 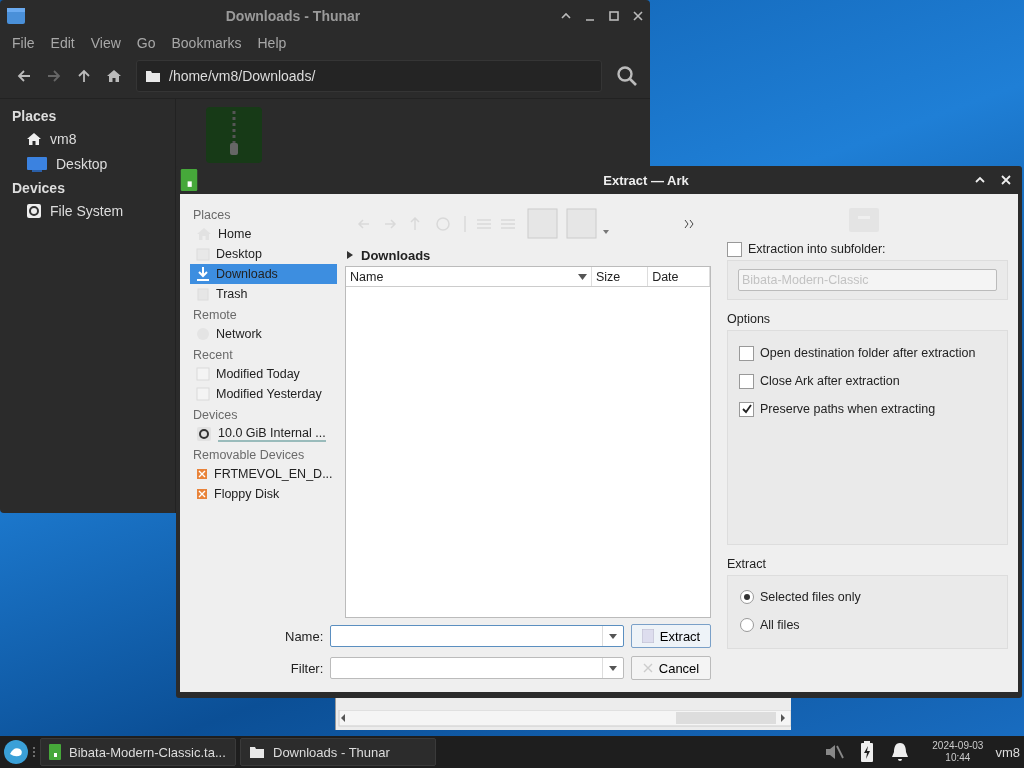 What do you see at coordinates (646, 180) in the screenshot?
I see `window-title: Extract — Ark` at bounding box center [646, 180].